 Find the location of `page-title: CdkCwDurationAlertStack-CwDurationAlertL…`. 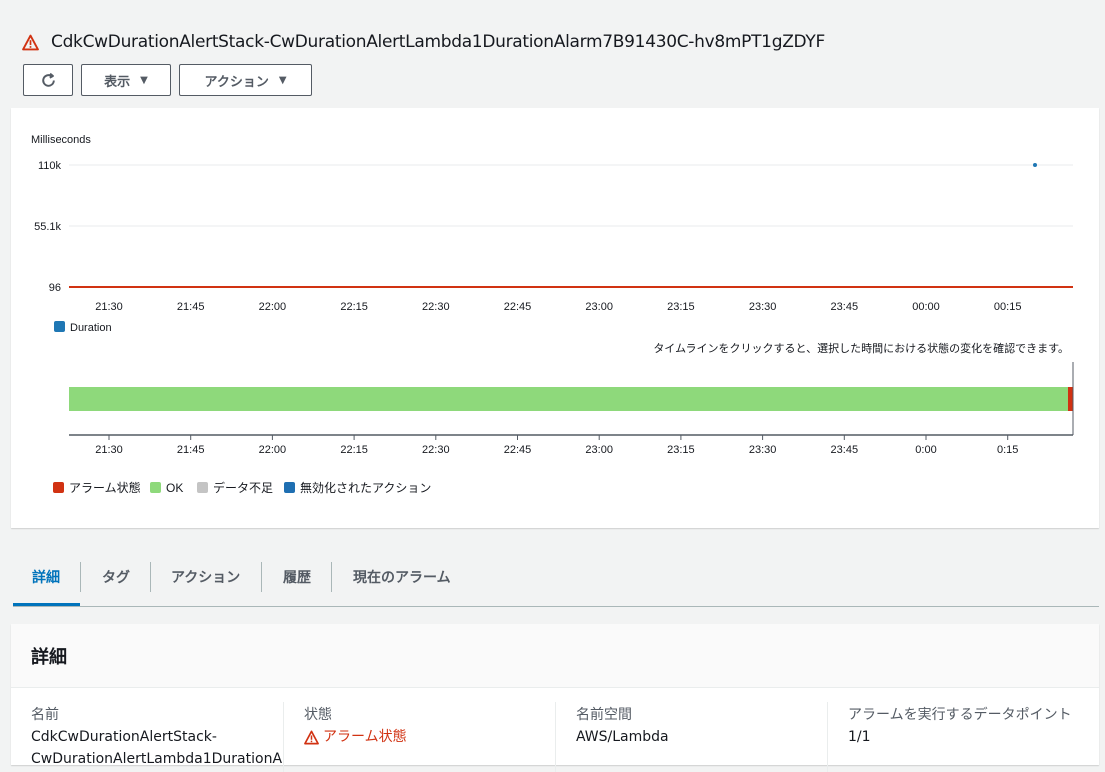

page-title: CdkCwDurationAlertStack-CwDurationAlertL… is located at coordinates (438, 42).